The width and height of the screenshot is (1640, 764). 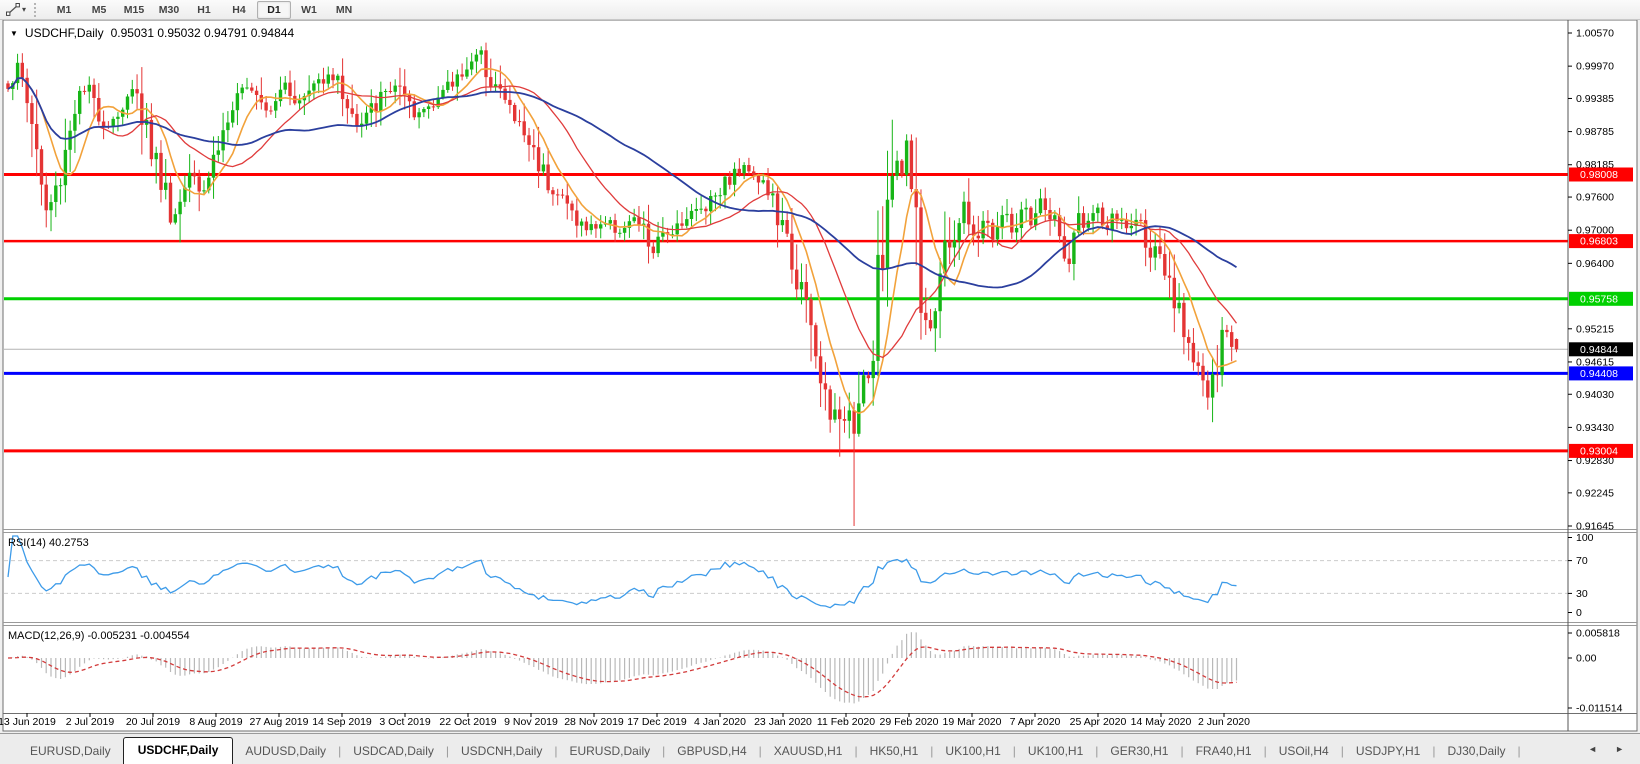 What do you see at coordinates (783, 722) in the screenshot?
I see `date-tick-label: 23 Jan 2020` at bounding box center [783, 722].